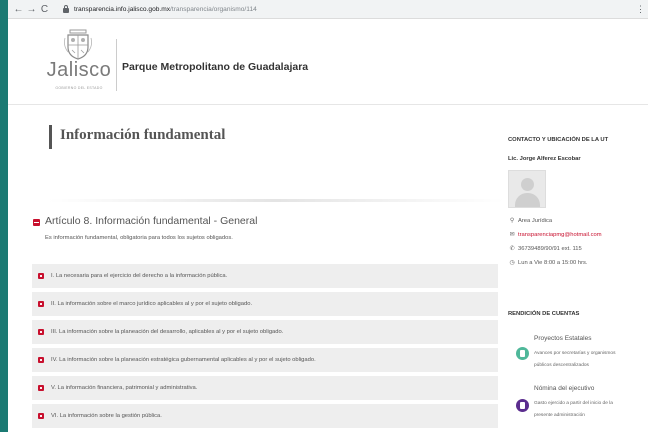 The image size is (648, 432). I want to click on account-title: Nómina del ejecutivo, so click(564, 388).